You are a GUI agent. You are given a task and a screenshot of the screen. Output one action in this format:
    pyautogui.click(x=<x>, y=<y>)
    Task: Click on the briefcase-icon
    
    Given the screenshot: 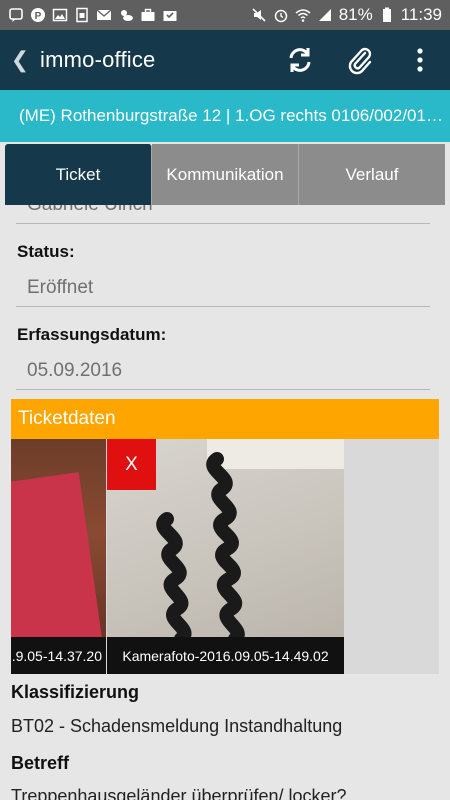 What is the action you would take?
    pyautogui.click(x=148, y=15)
    